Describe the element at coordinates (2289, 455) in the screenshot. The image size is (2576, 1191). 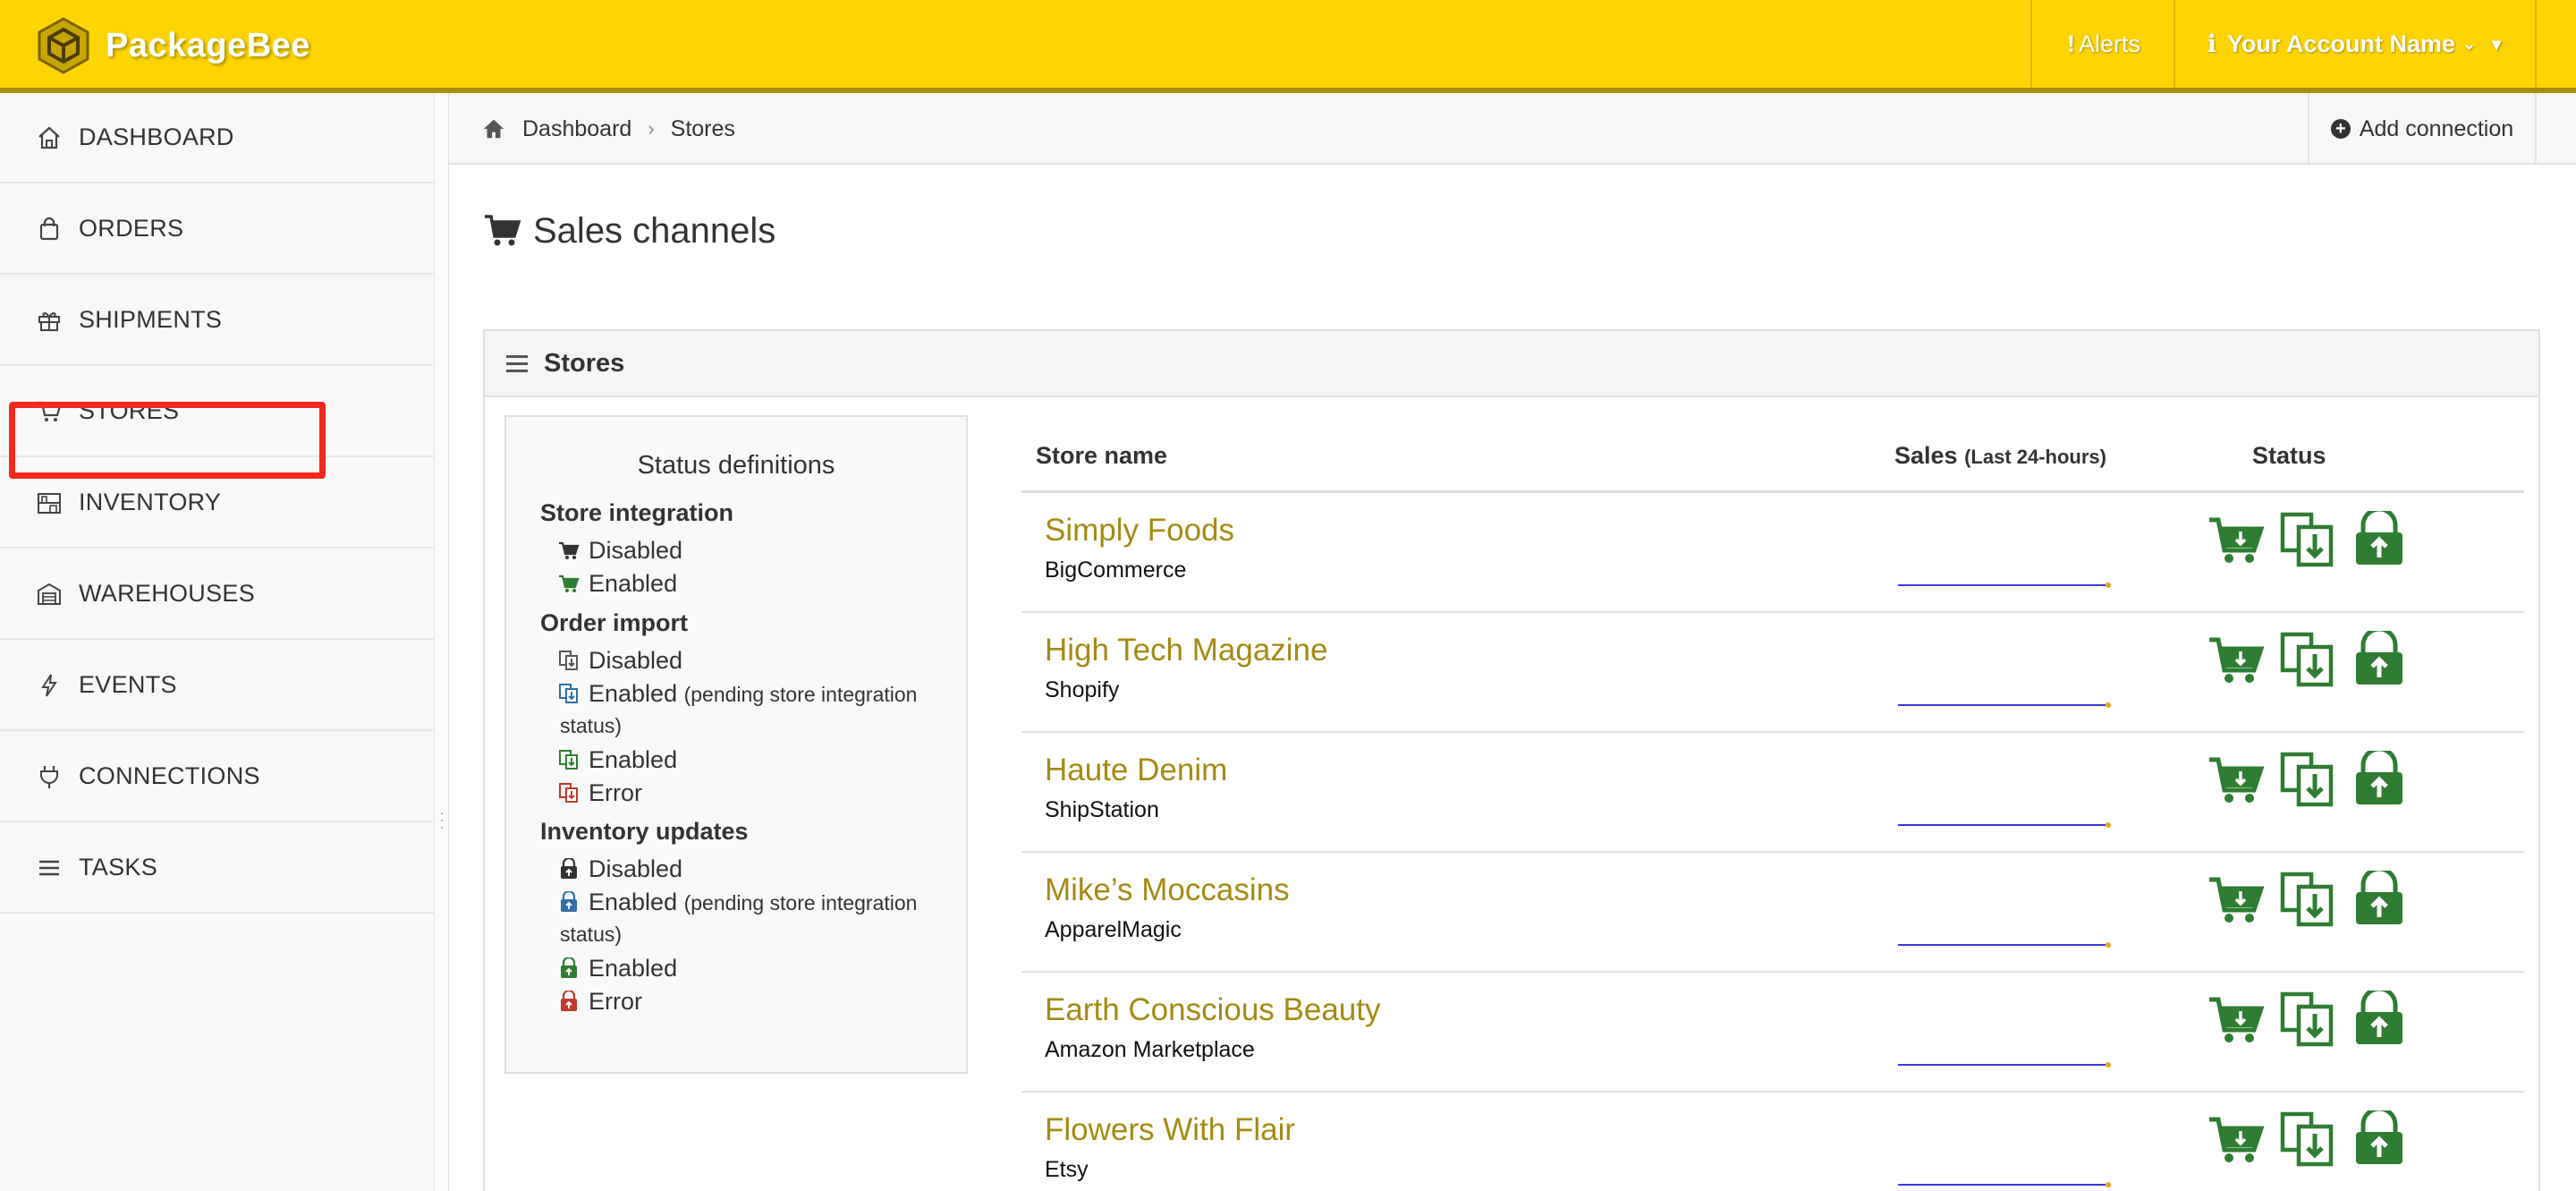
I see `column-header-status: Status` at that location.